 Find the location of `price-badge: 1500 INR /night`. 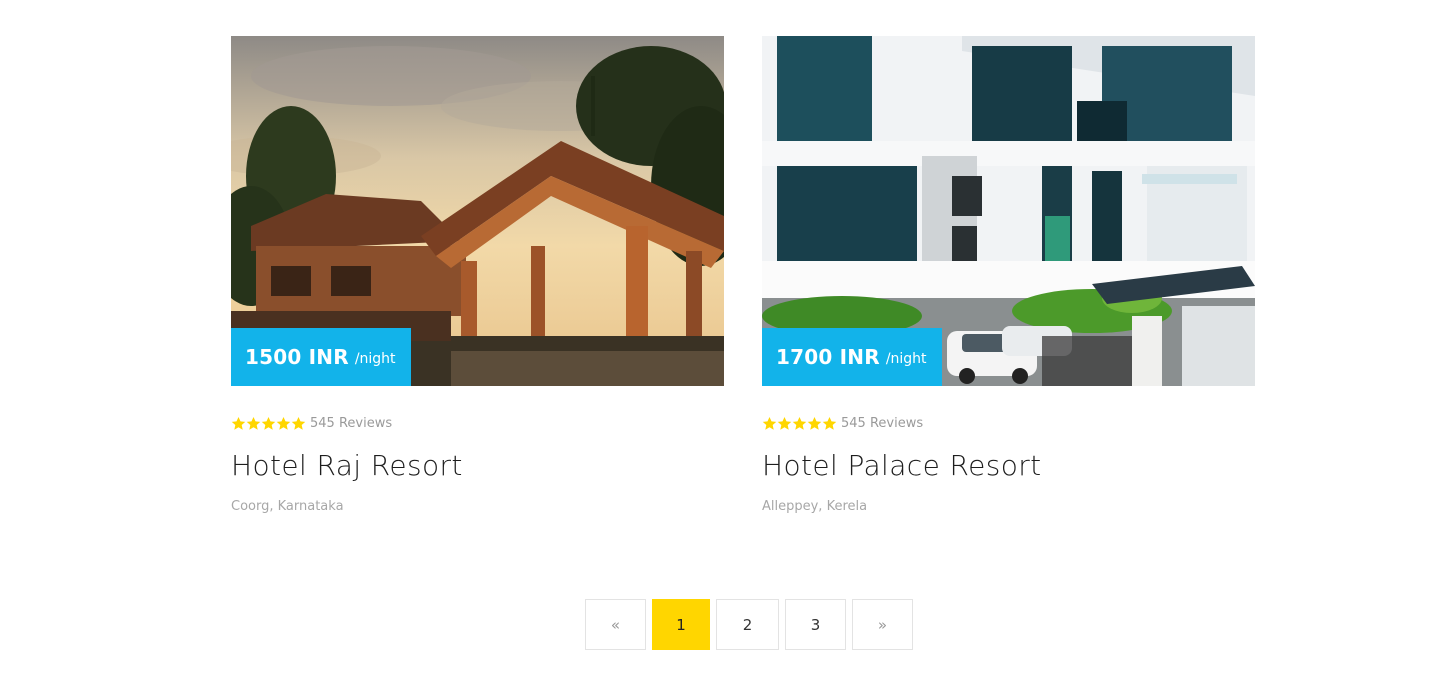

price-badge: 1500 INR /night is located at coordinates (321, 357).